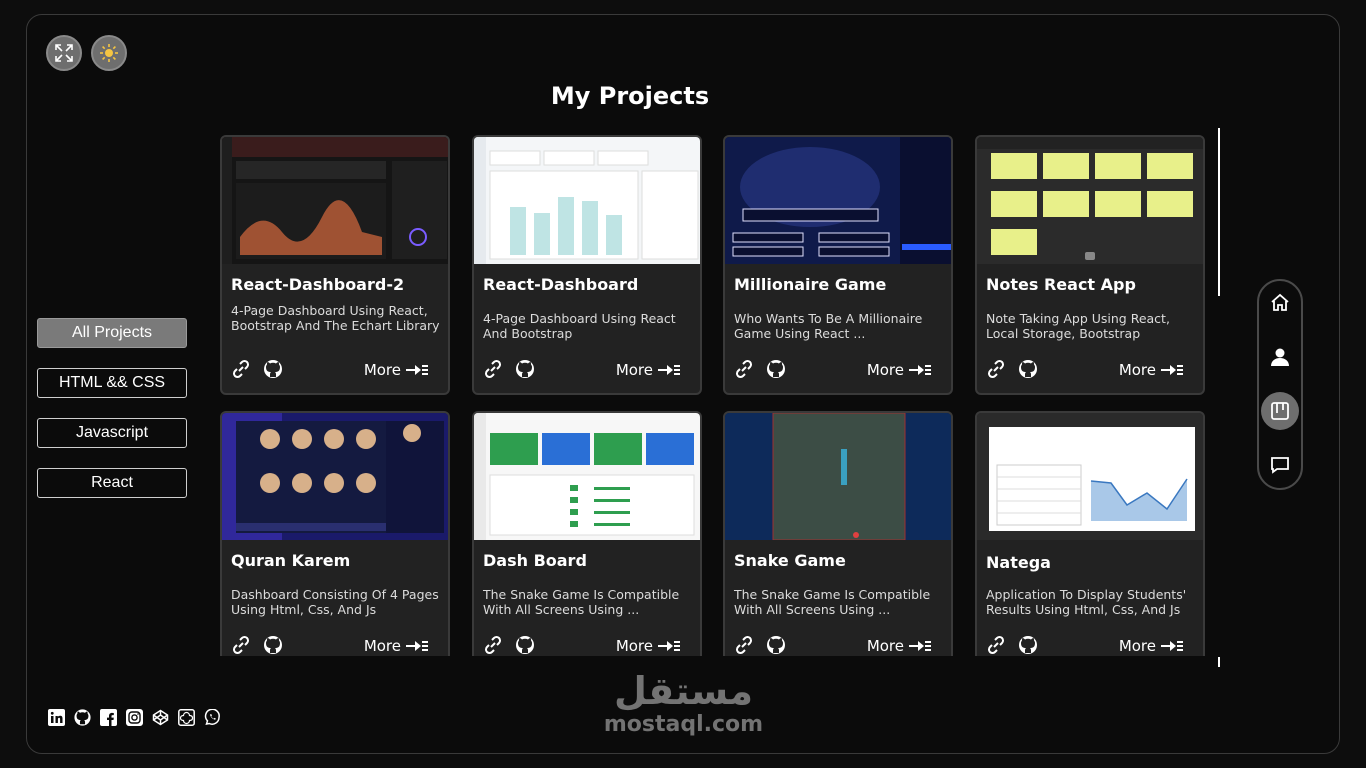 This screenshot has width=1366, height=768. I want to click on projects-icon, so click(1280, 411).